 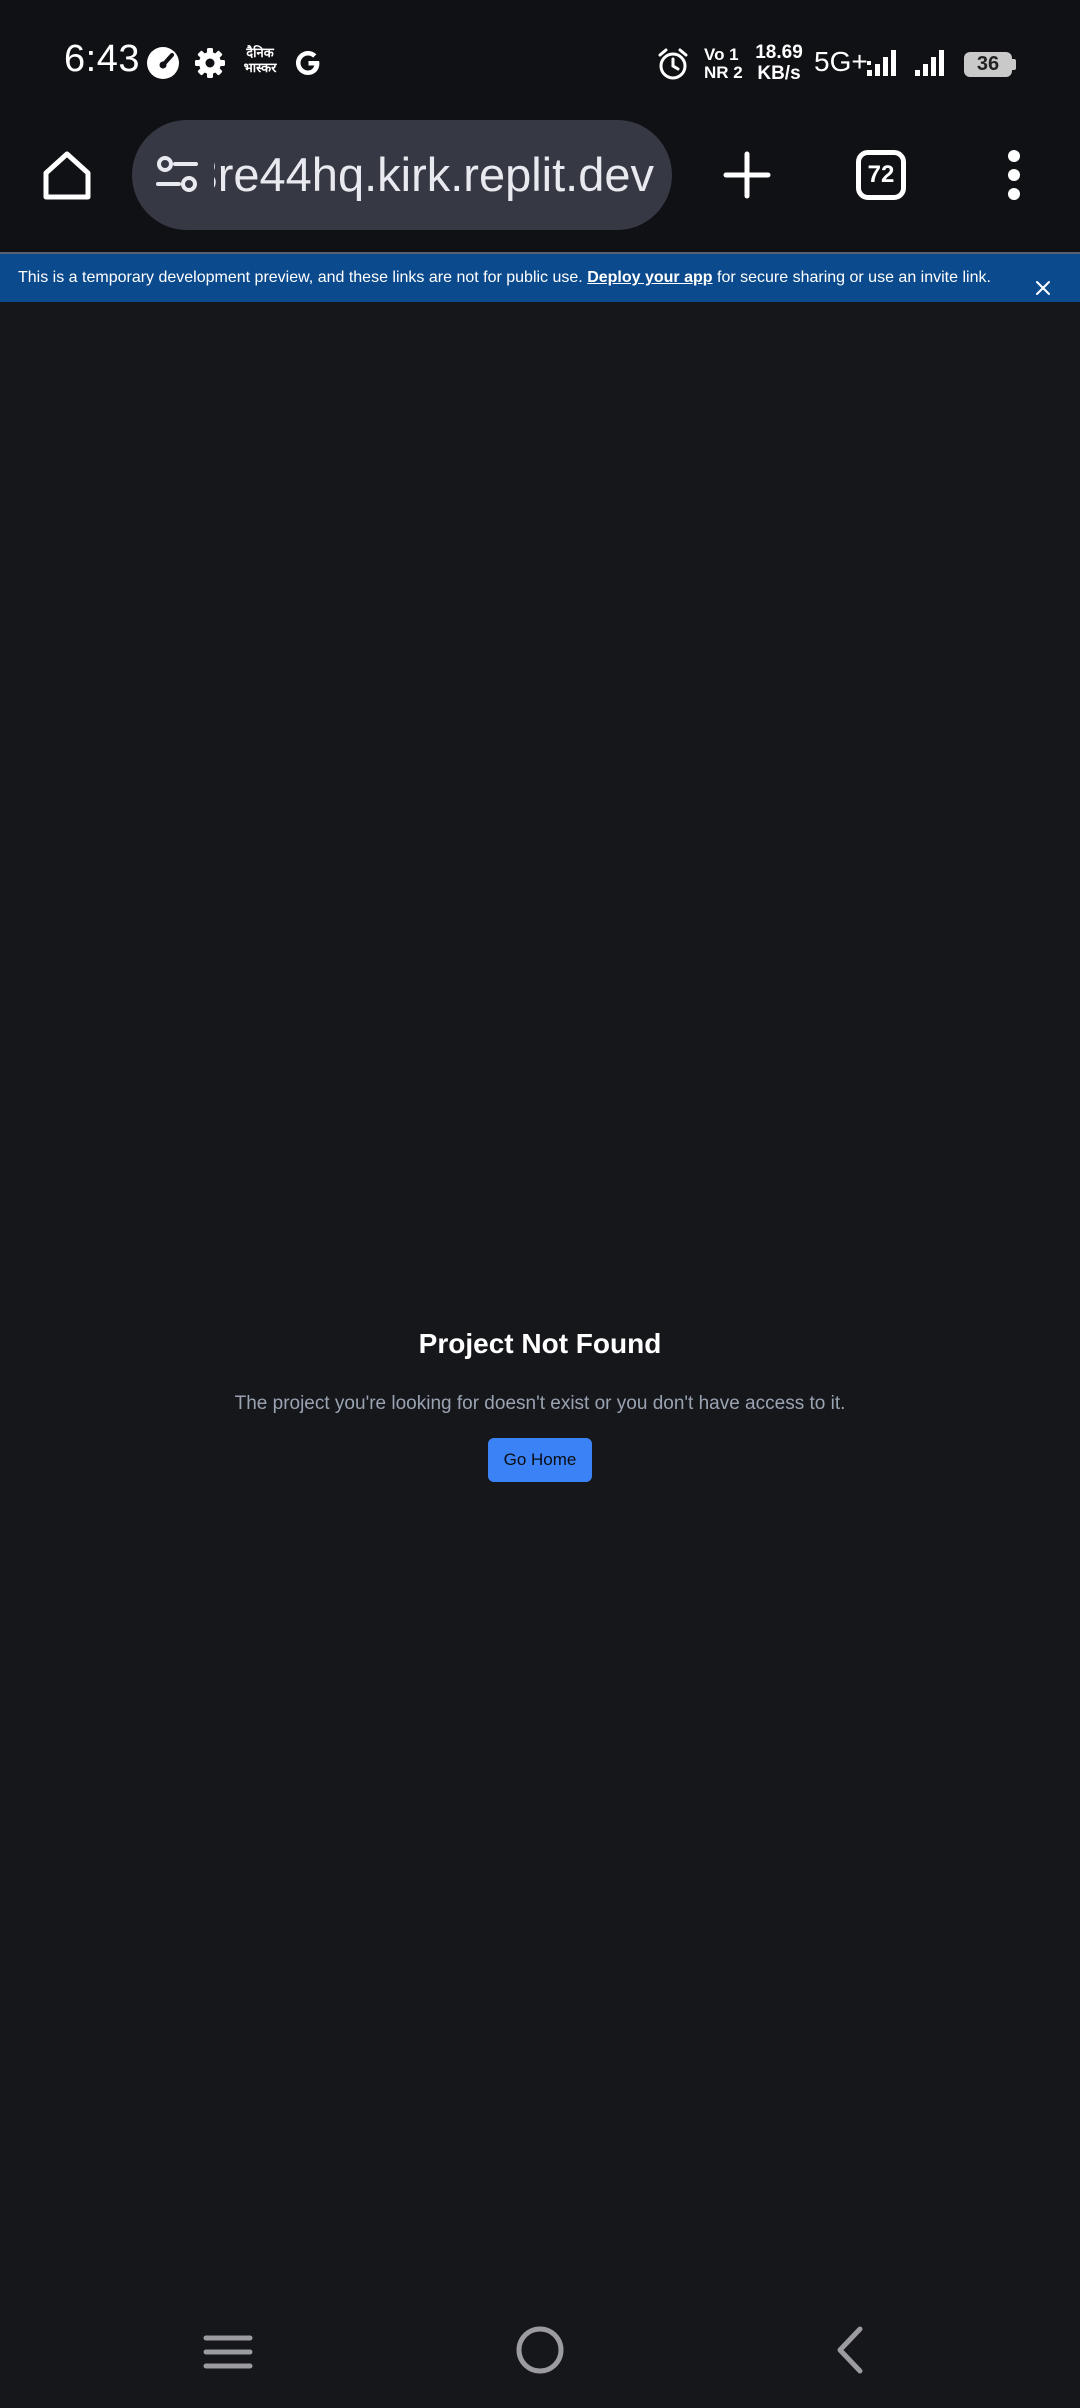 I want to click on home-circle-icon, so click(x=540, y=2350).